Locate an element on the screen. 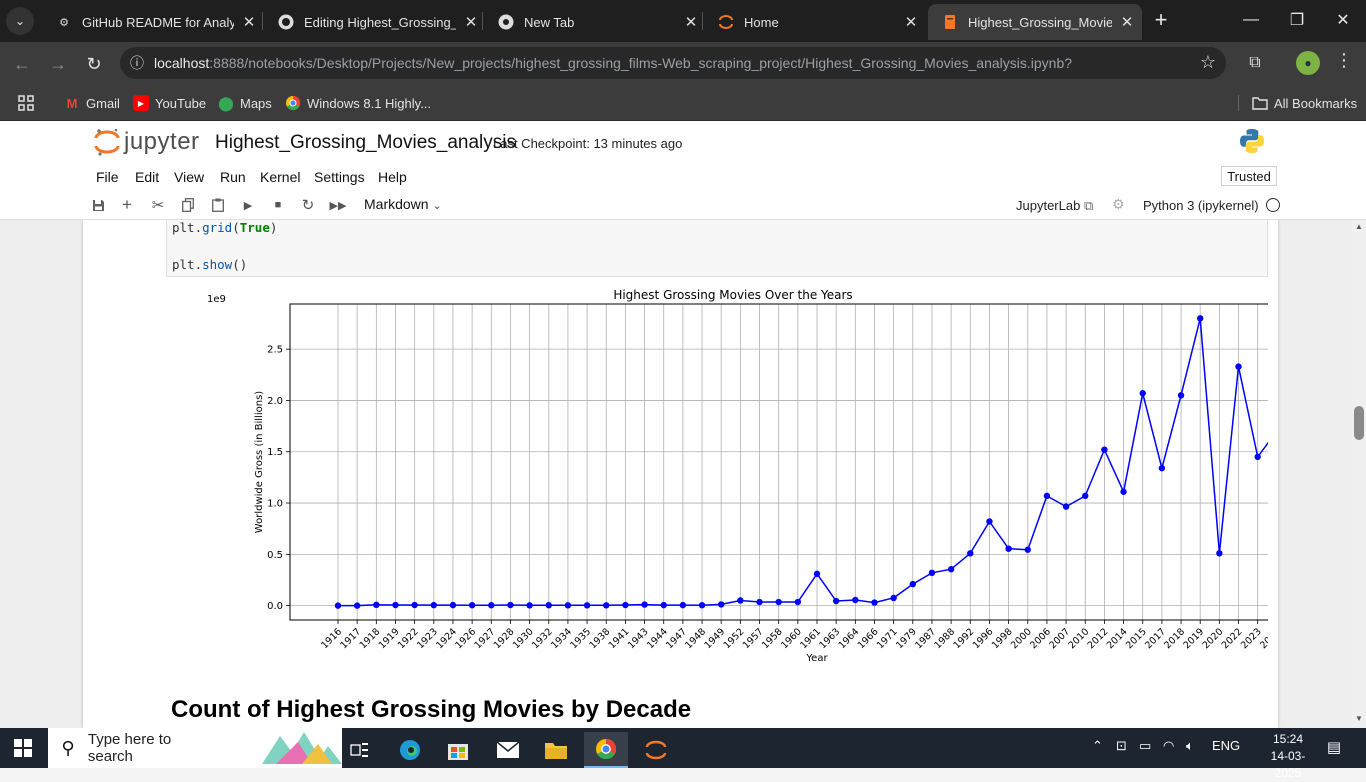  new-tab-plus-icon: + is located at coordinates (1161, 21).